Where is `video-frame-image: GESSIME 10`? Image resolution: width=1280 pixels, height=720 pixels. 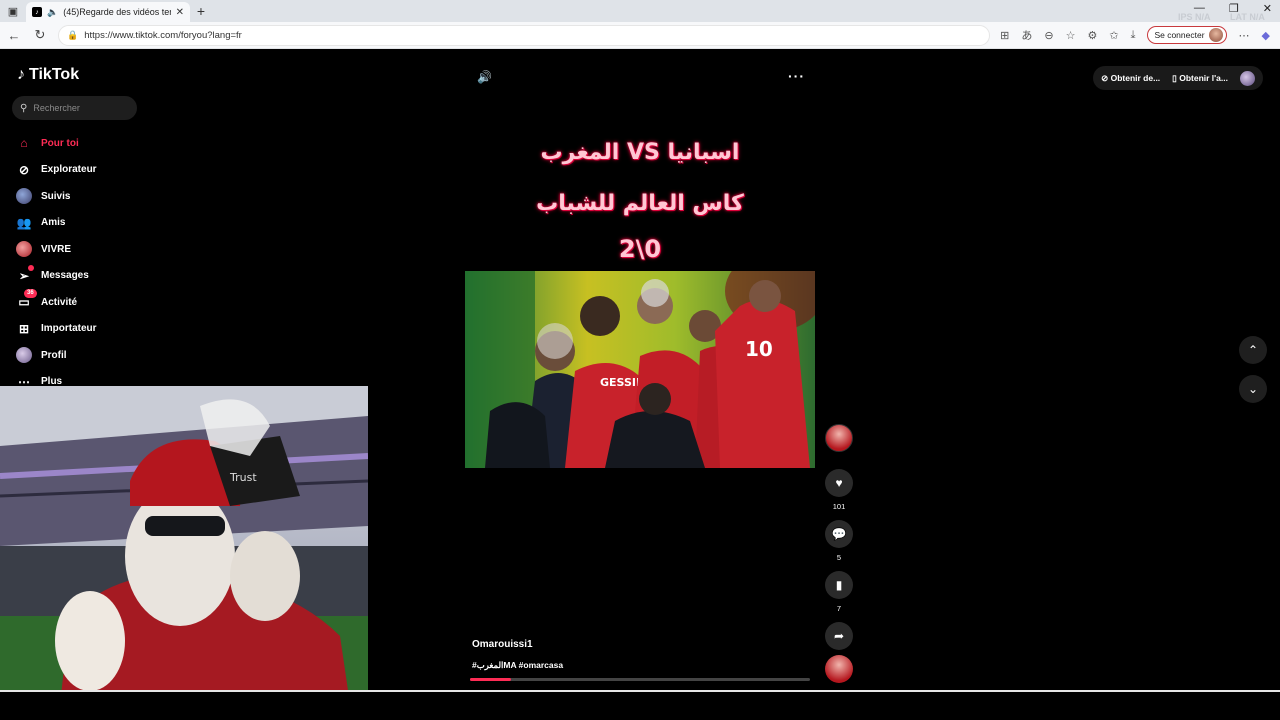 video-frame-image: GESSIME 10 is located at coordinates (640, 369).